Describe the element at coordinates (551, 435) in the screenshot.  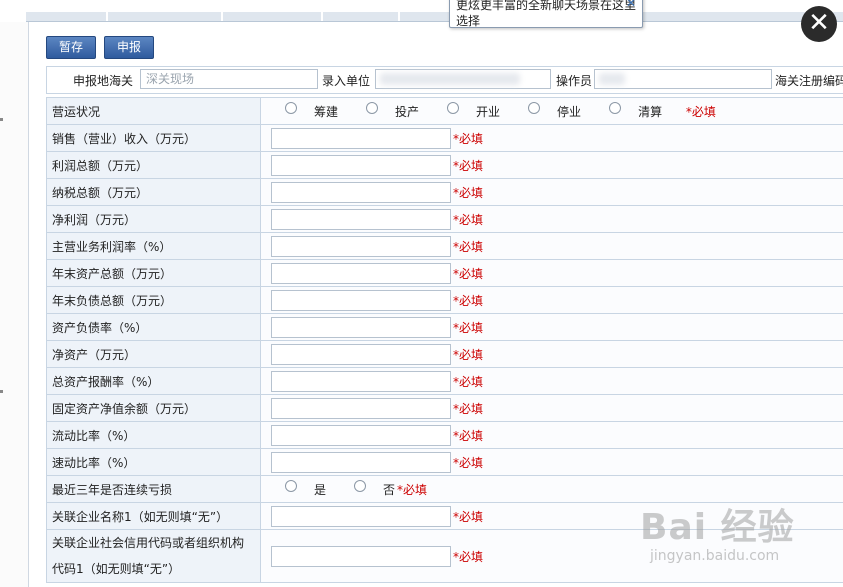
I see `financial-item-11-cell: *必填` at that location.